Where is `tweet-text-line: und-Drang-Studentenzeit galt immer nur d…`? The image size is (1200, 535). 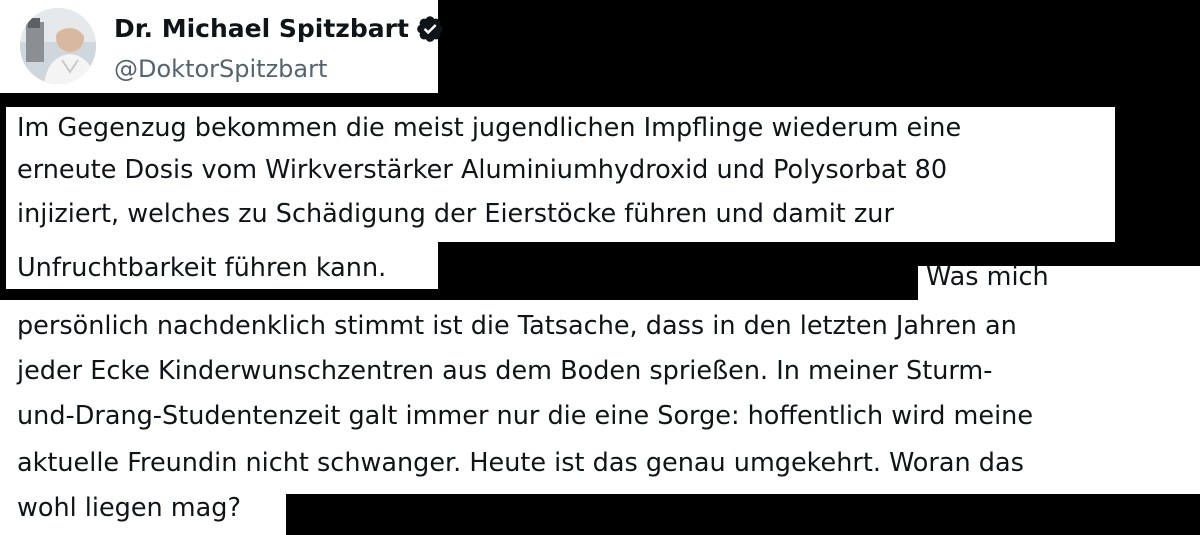 tweet-text-line: und-Drang-Studentenzeit galt immer nur d… is located at coordinates (525, 416).